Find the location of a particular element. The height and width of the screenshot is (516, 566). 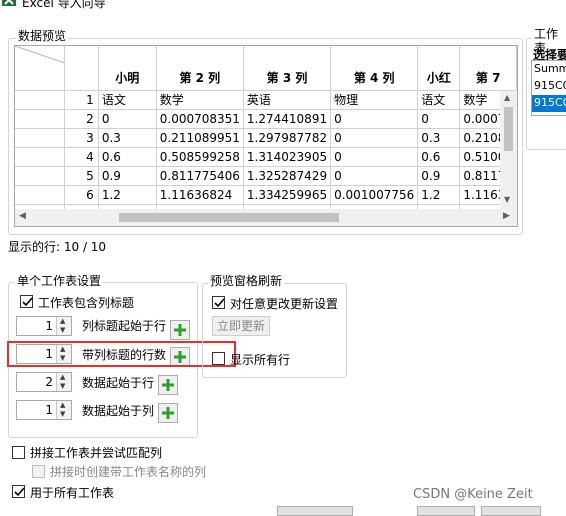

column-header is located at coordinates (81, 68).